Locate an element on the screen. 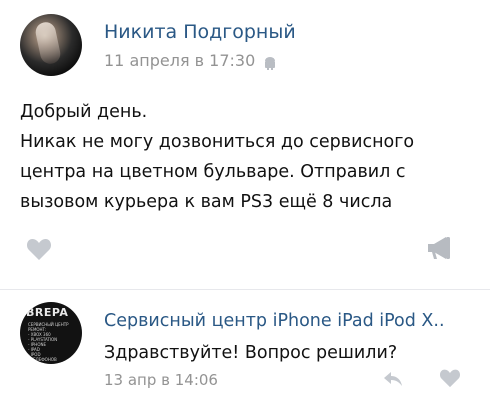 The width and height of the screenshot is (490, 408). post-date: 11 апреля в 17:30 is located at coordinates (179, 60).